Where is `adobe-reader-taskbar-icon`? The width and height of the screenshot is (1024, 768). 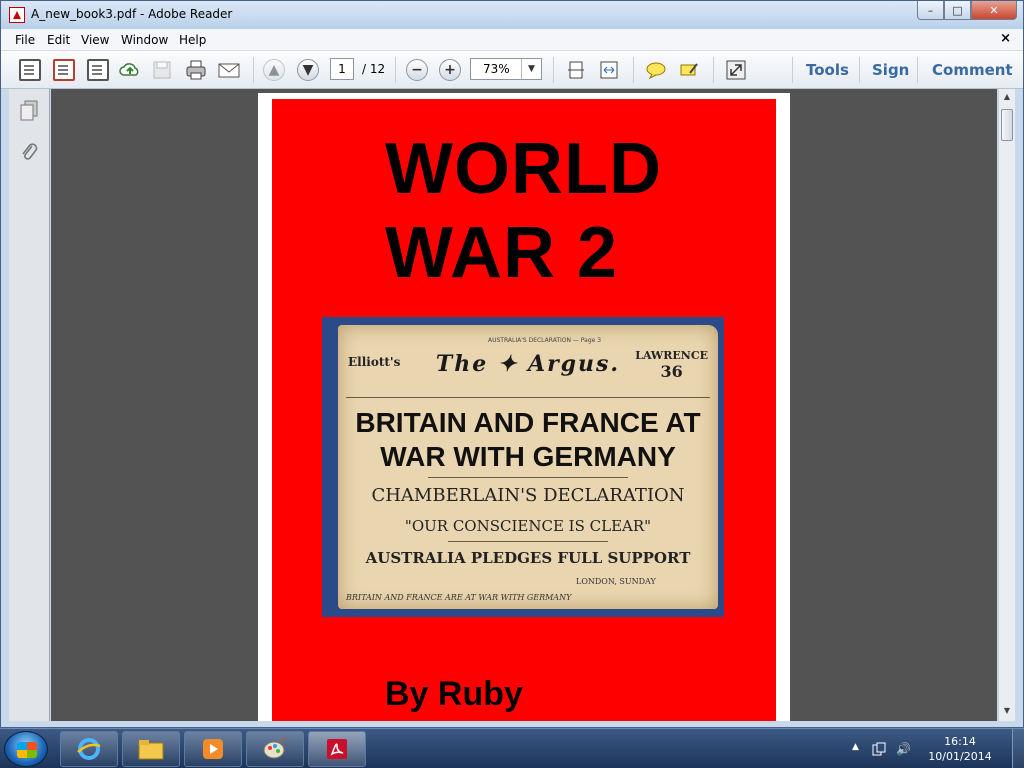 adobe-reader-taskbar-icon is located at coordinates (337, 749).